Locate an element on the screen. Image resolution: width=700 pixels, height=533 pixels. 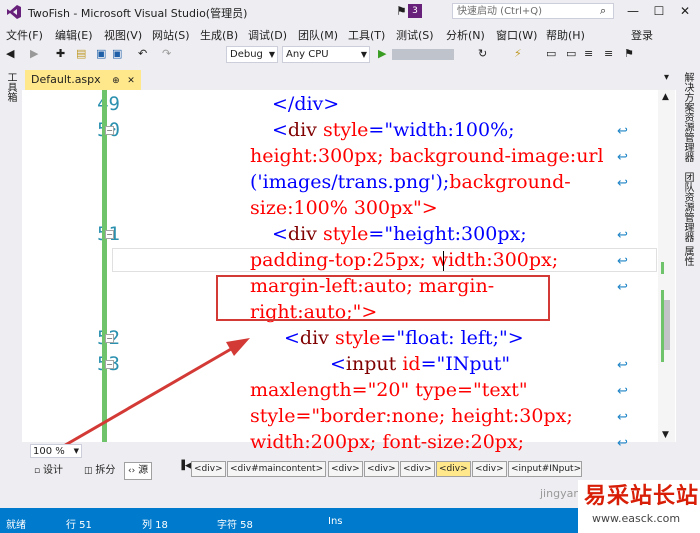
menu-analyze: 分析(N) is located at coordinates (465, 35).